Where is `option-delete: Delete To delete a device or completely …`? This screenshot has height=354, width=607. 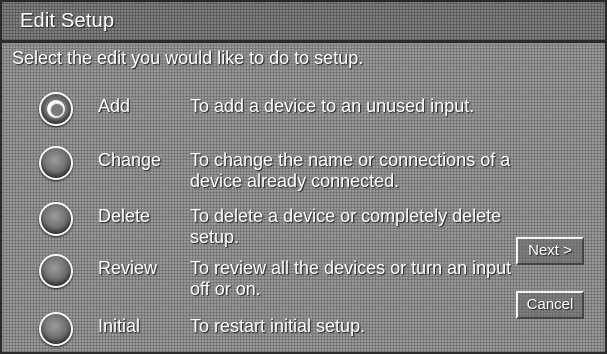
option-delete: Delete To delete a device or completely … is located at coordinates (262, 227).